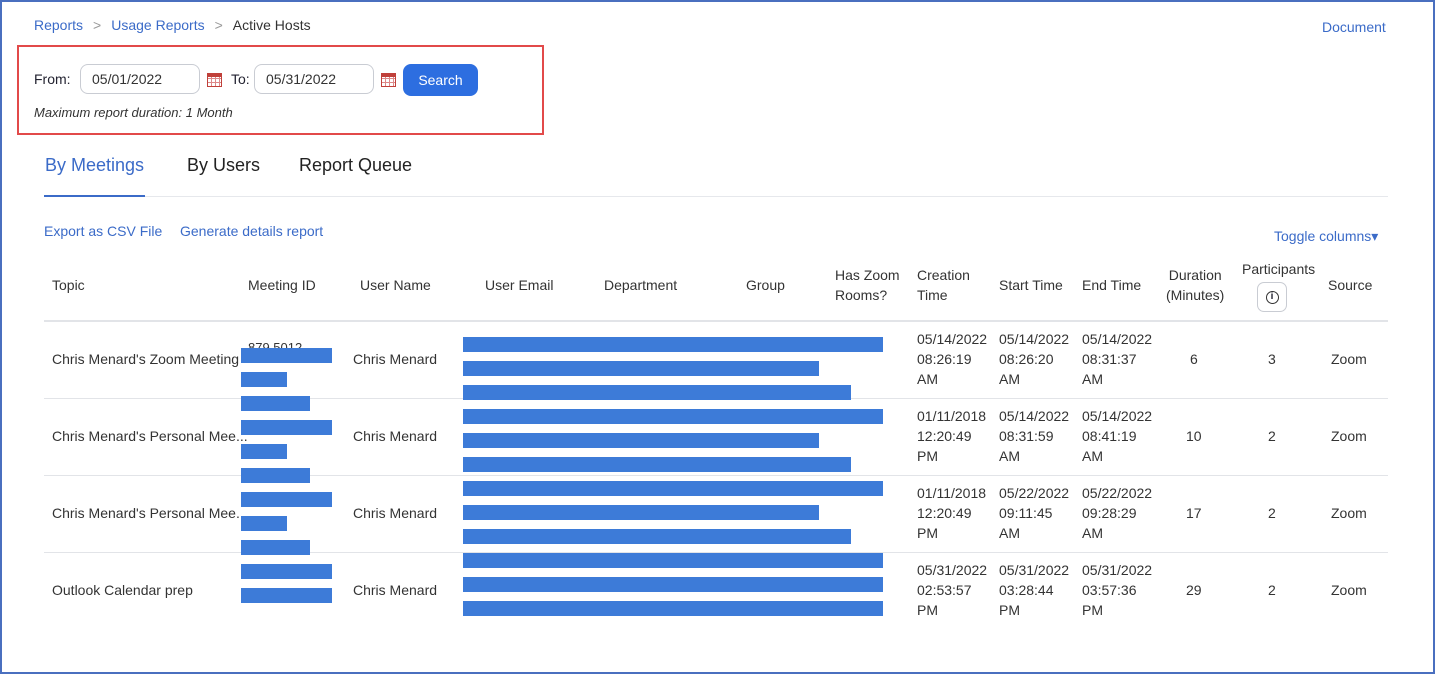 Image resolution: width=1435 pixels, height=674 pixels. What do you see at coordinates (133, 112) in the screenshot?
I see `max-duration-note: Maximum report duration: 1 Month` at bounding box center [133, 112].